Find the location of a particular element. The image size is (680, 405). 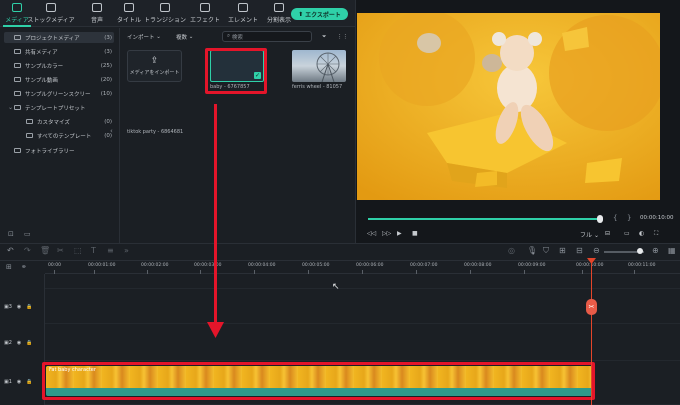

photo-library-icon is located at coordinates (17, 150).